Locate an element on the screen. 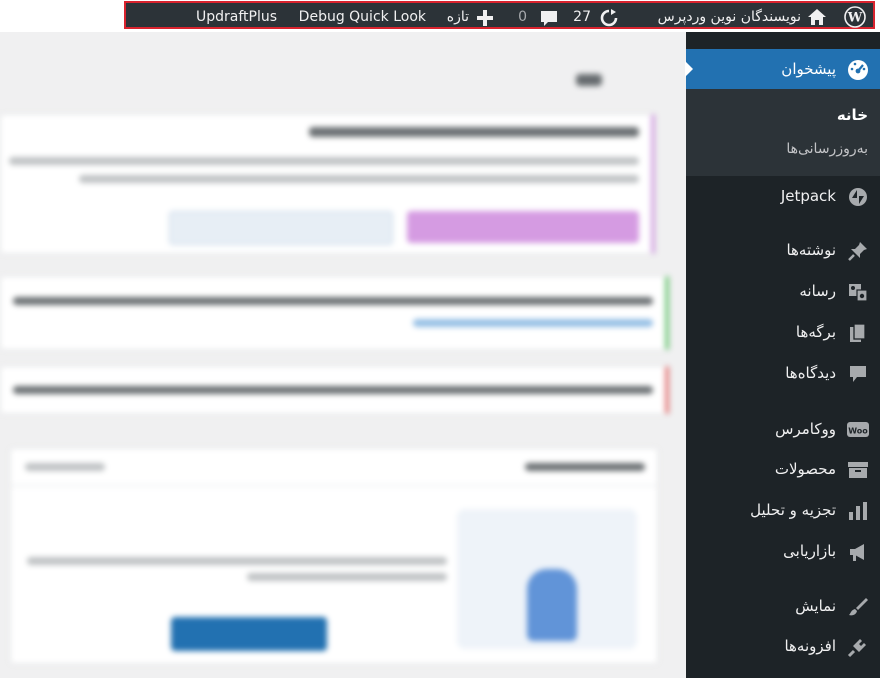  sidebar-item-label: دیدگاه‌ها is located at coordinates (810, 373).